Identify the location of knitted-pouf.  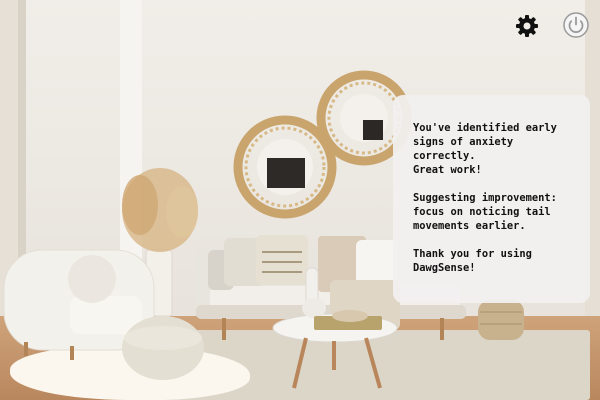
(163, 348).